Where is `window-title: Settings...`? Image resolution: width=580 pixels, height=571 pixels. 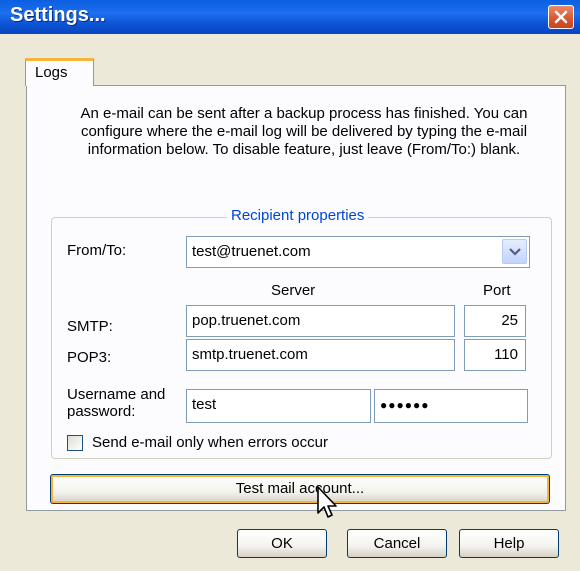 window-title: Settings... is located at coordinates (58, 15).